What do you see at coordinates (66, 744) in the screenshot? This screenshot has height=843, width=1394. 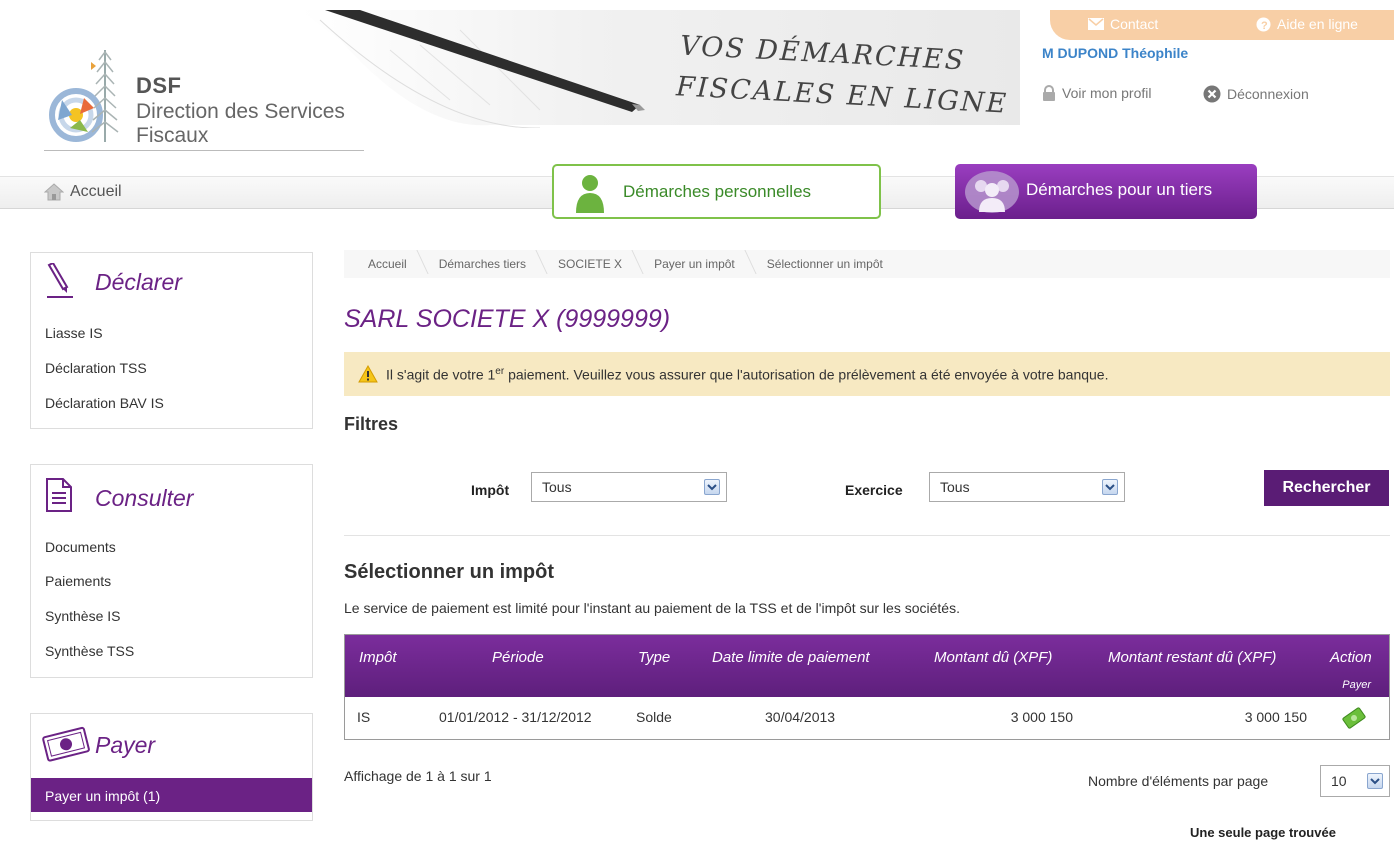 I see `banknote-icon` at bounding box center [66, 744].